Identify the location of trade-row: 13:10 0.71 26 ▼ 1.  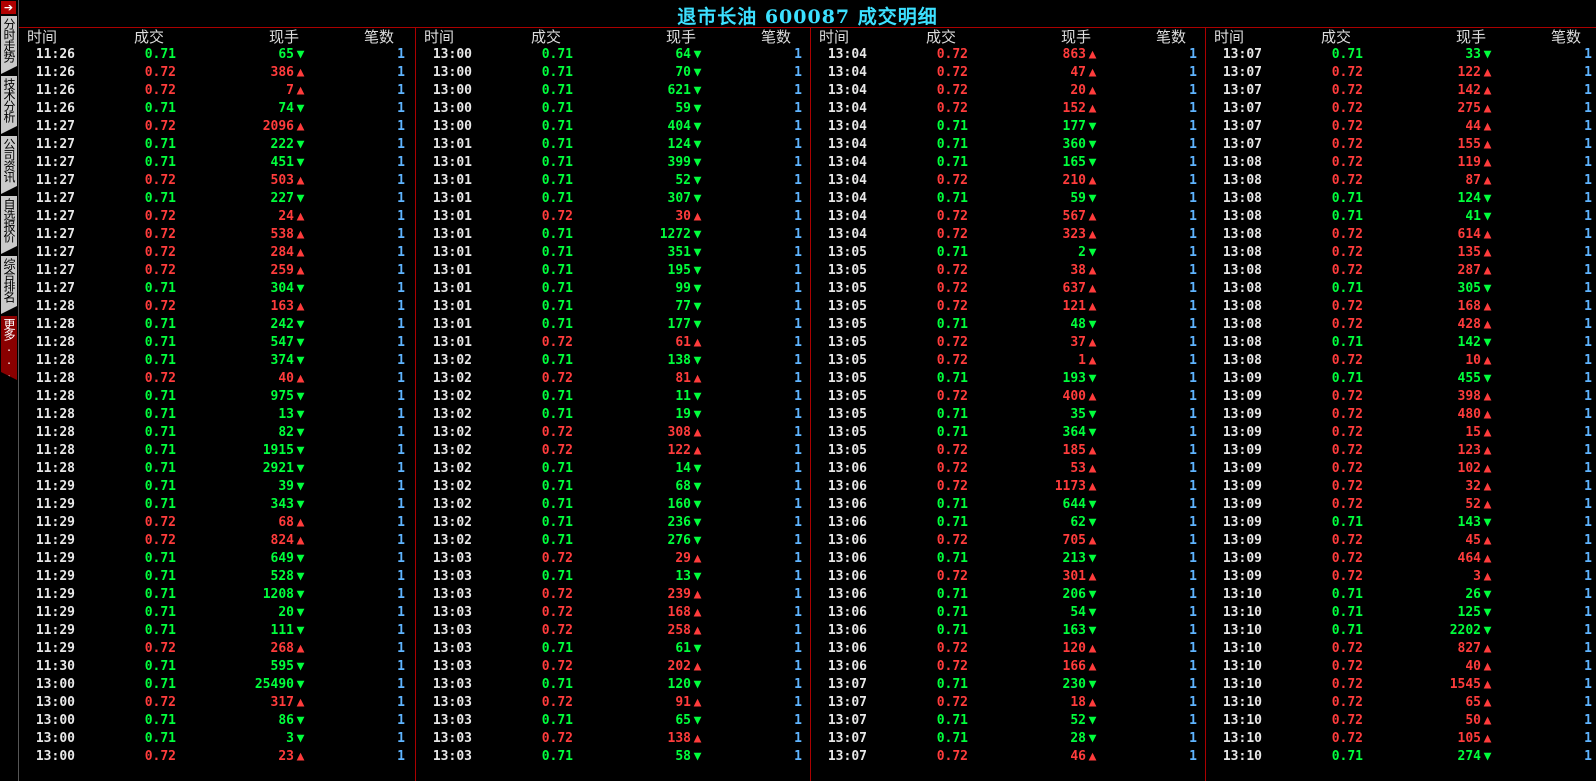
(1401, 595).